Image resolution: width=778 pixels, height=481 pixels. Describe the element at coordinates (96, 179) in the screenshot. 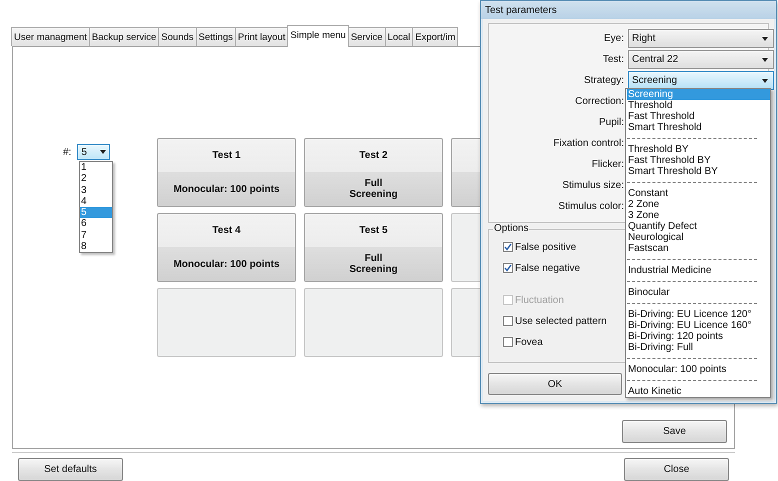

I see `list-option: 2` at that location.